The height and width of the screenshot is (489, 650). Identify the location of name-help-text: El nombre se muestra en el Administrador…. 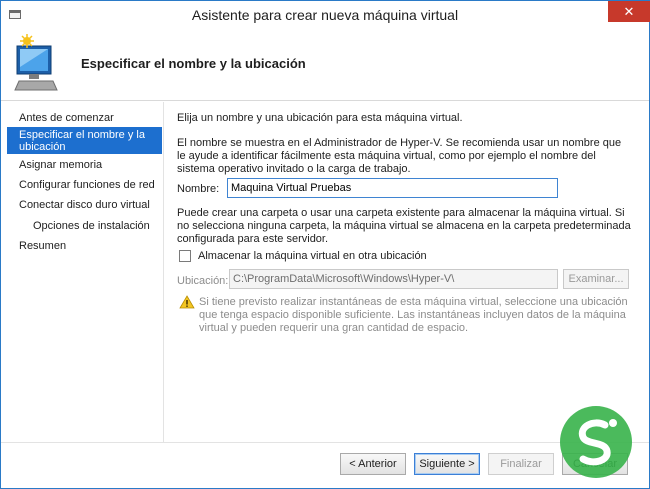
(399, 156).